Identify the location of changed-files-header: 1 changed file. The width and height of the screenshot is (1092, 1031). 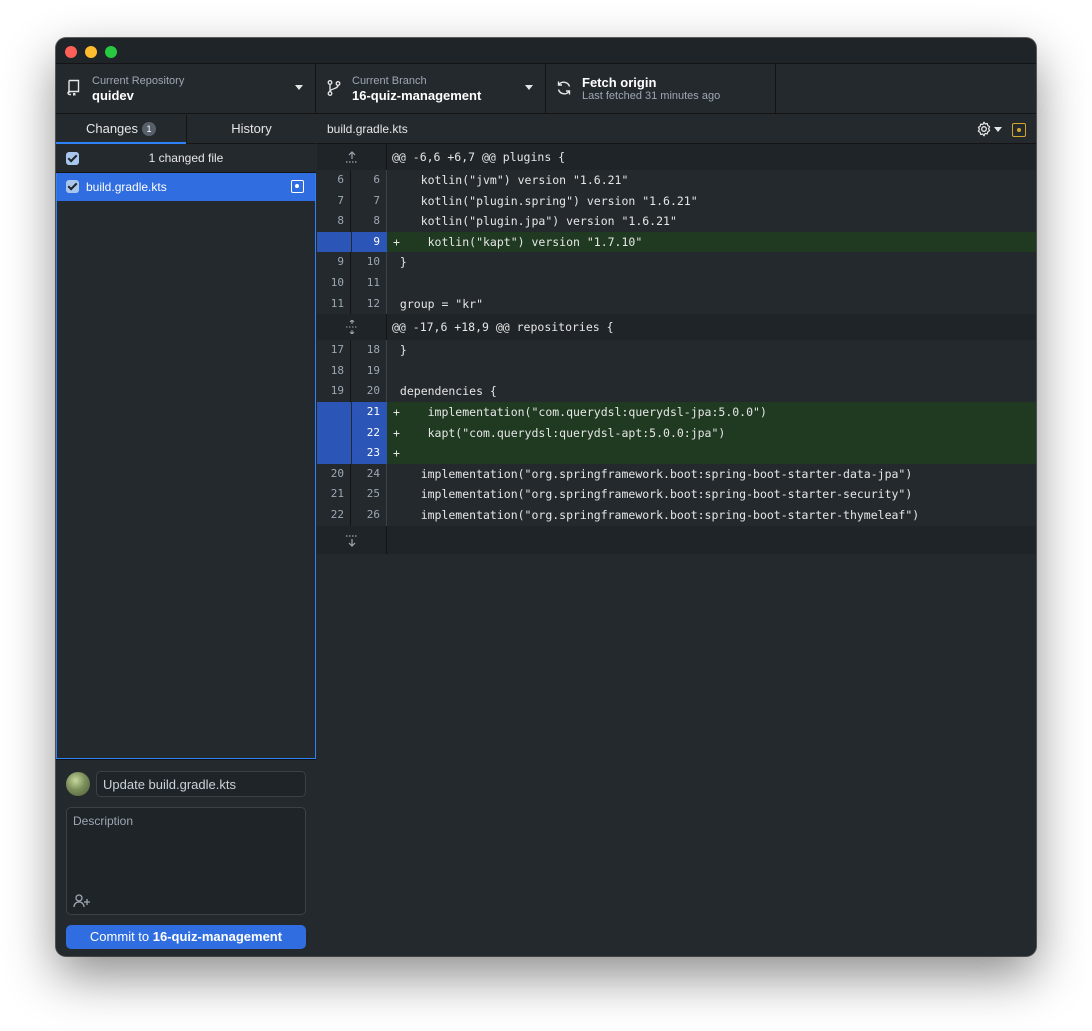
(186, 158).